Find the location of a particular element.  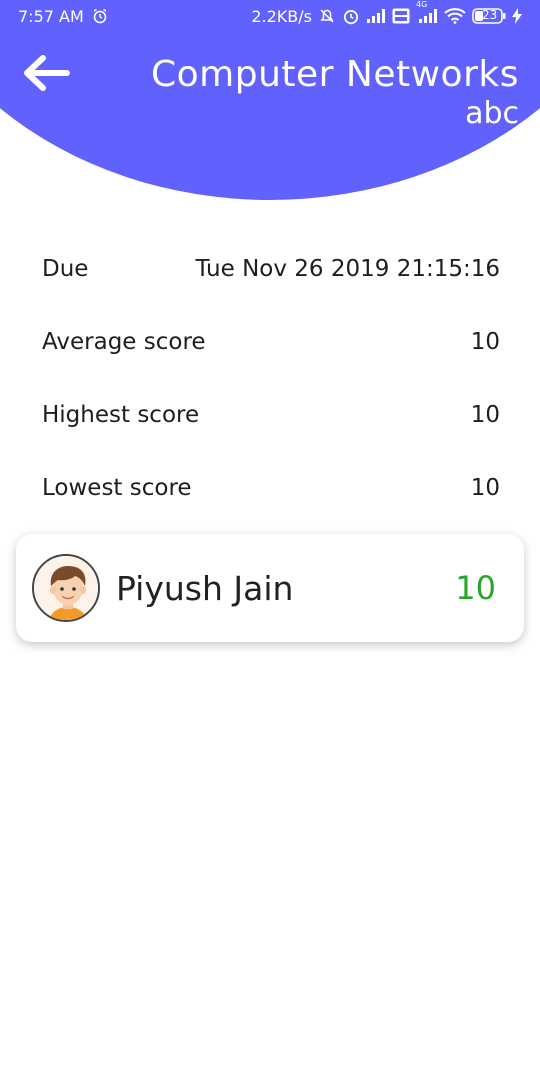

info-label: Average score is located at coordinates (124, 341).